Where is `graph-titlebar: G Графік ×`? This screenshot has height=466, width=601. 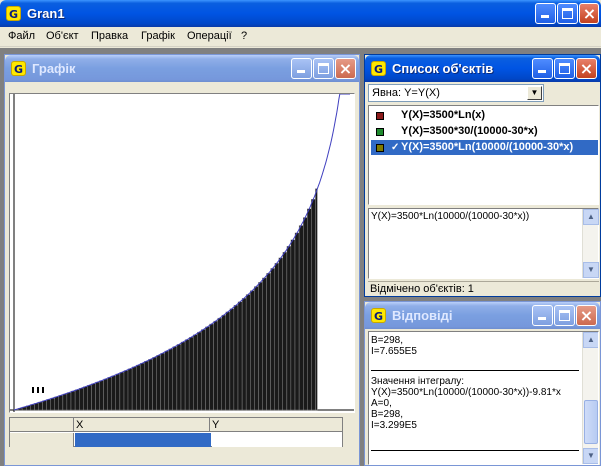
graph-titlebar: G Графік × is located at coordinates (182, 68).